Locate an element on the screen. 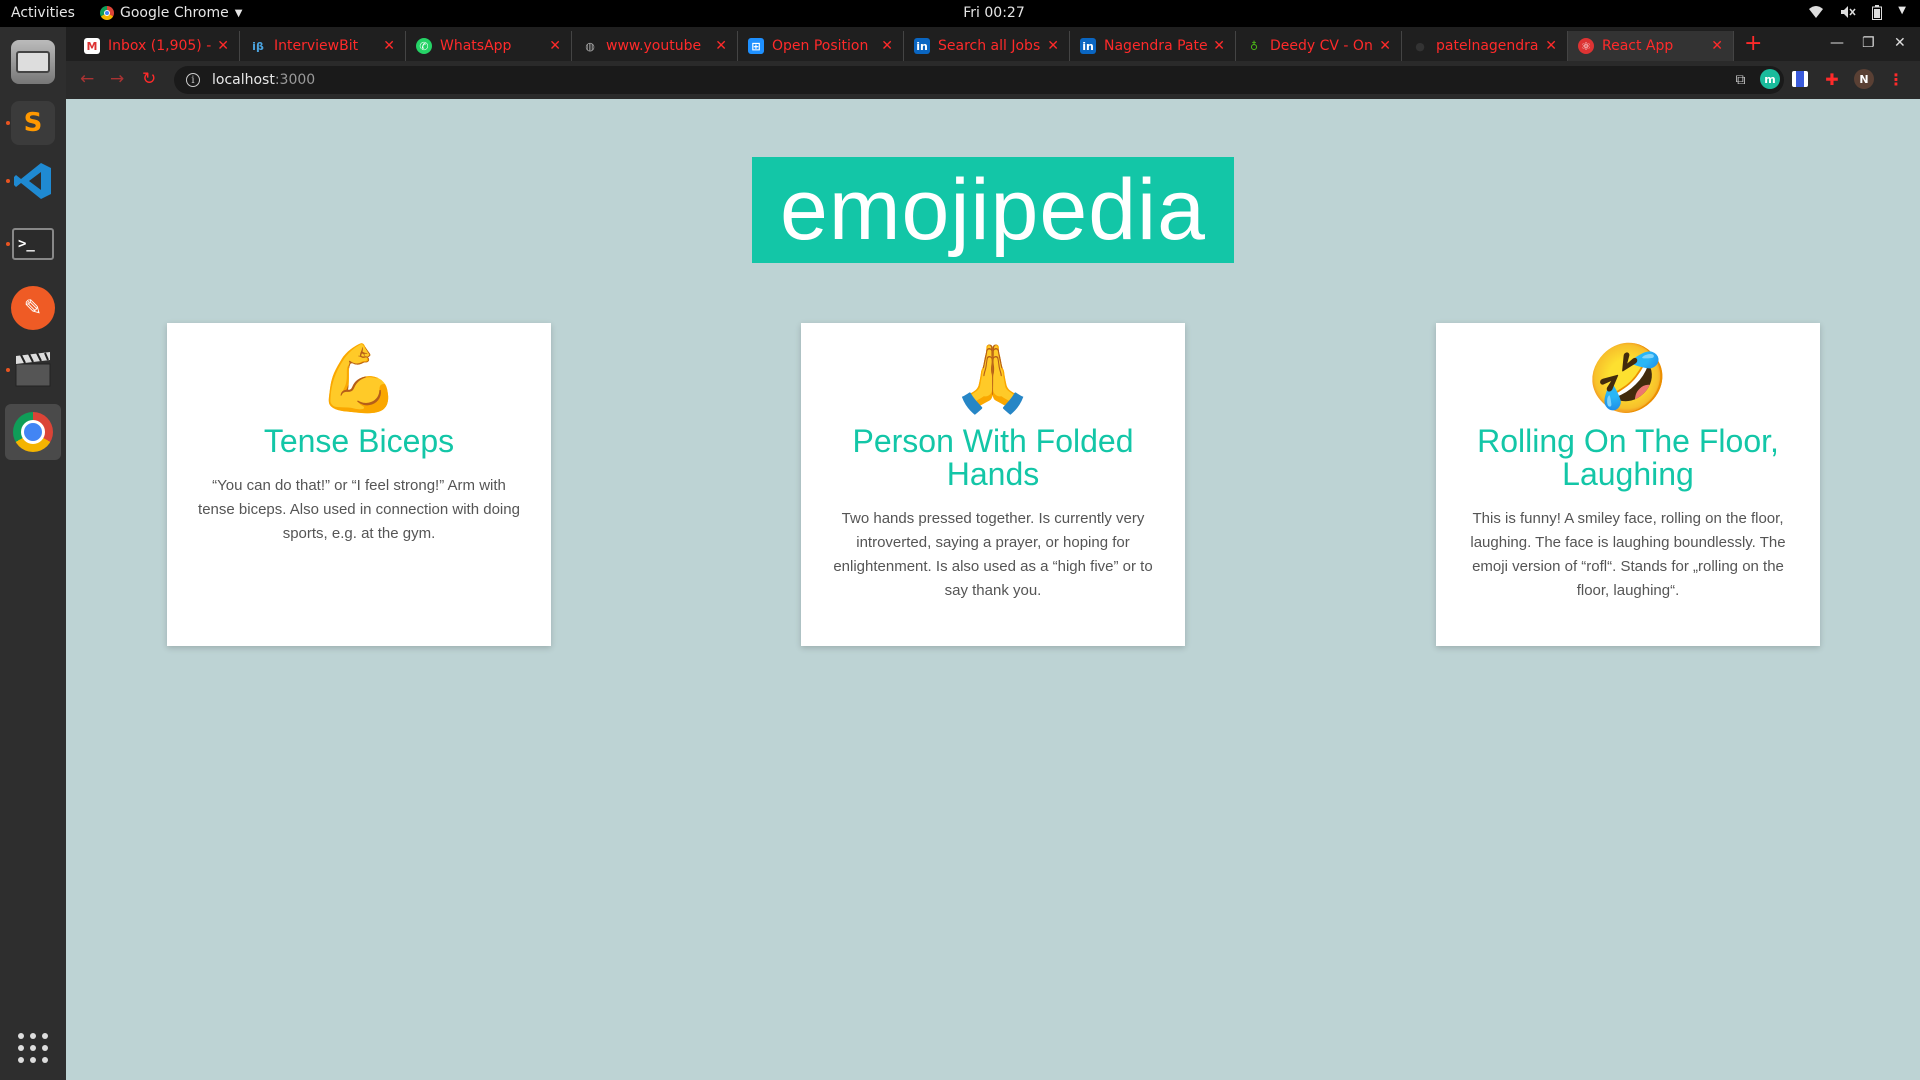 The width and height of the screenshot is (1920, 1080). interviewbit-icon: iβ is located at coordinates (258, 46).